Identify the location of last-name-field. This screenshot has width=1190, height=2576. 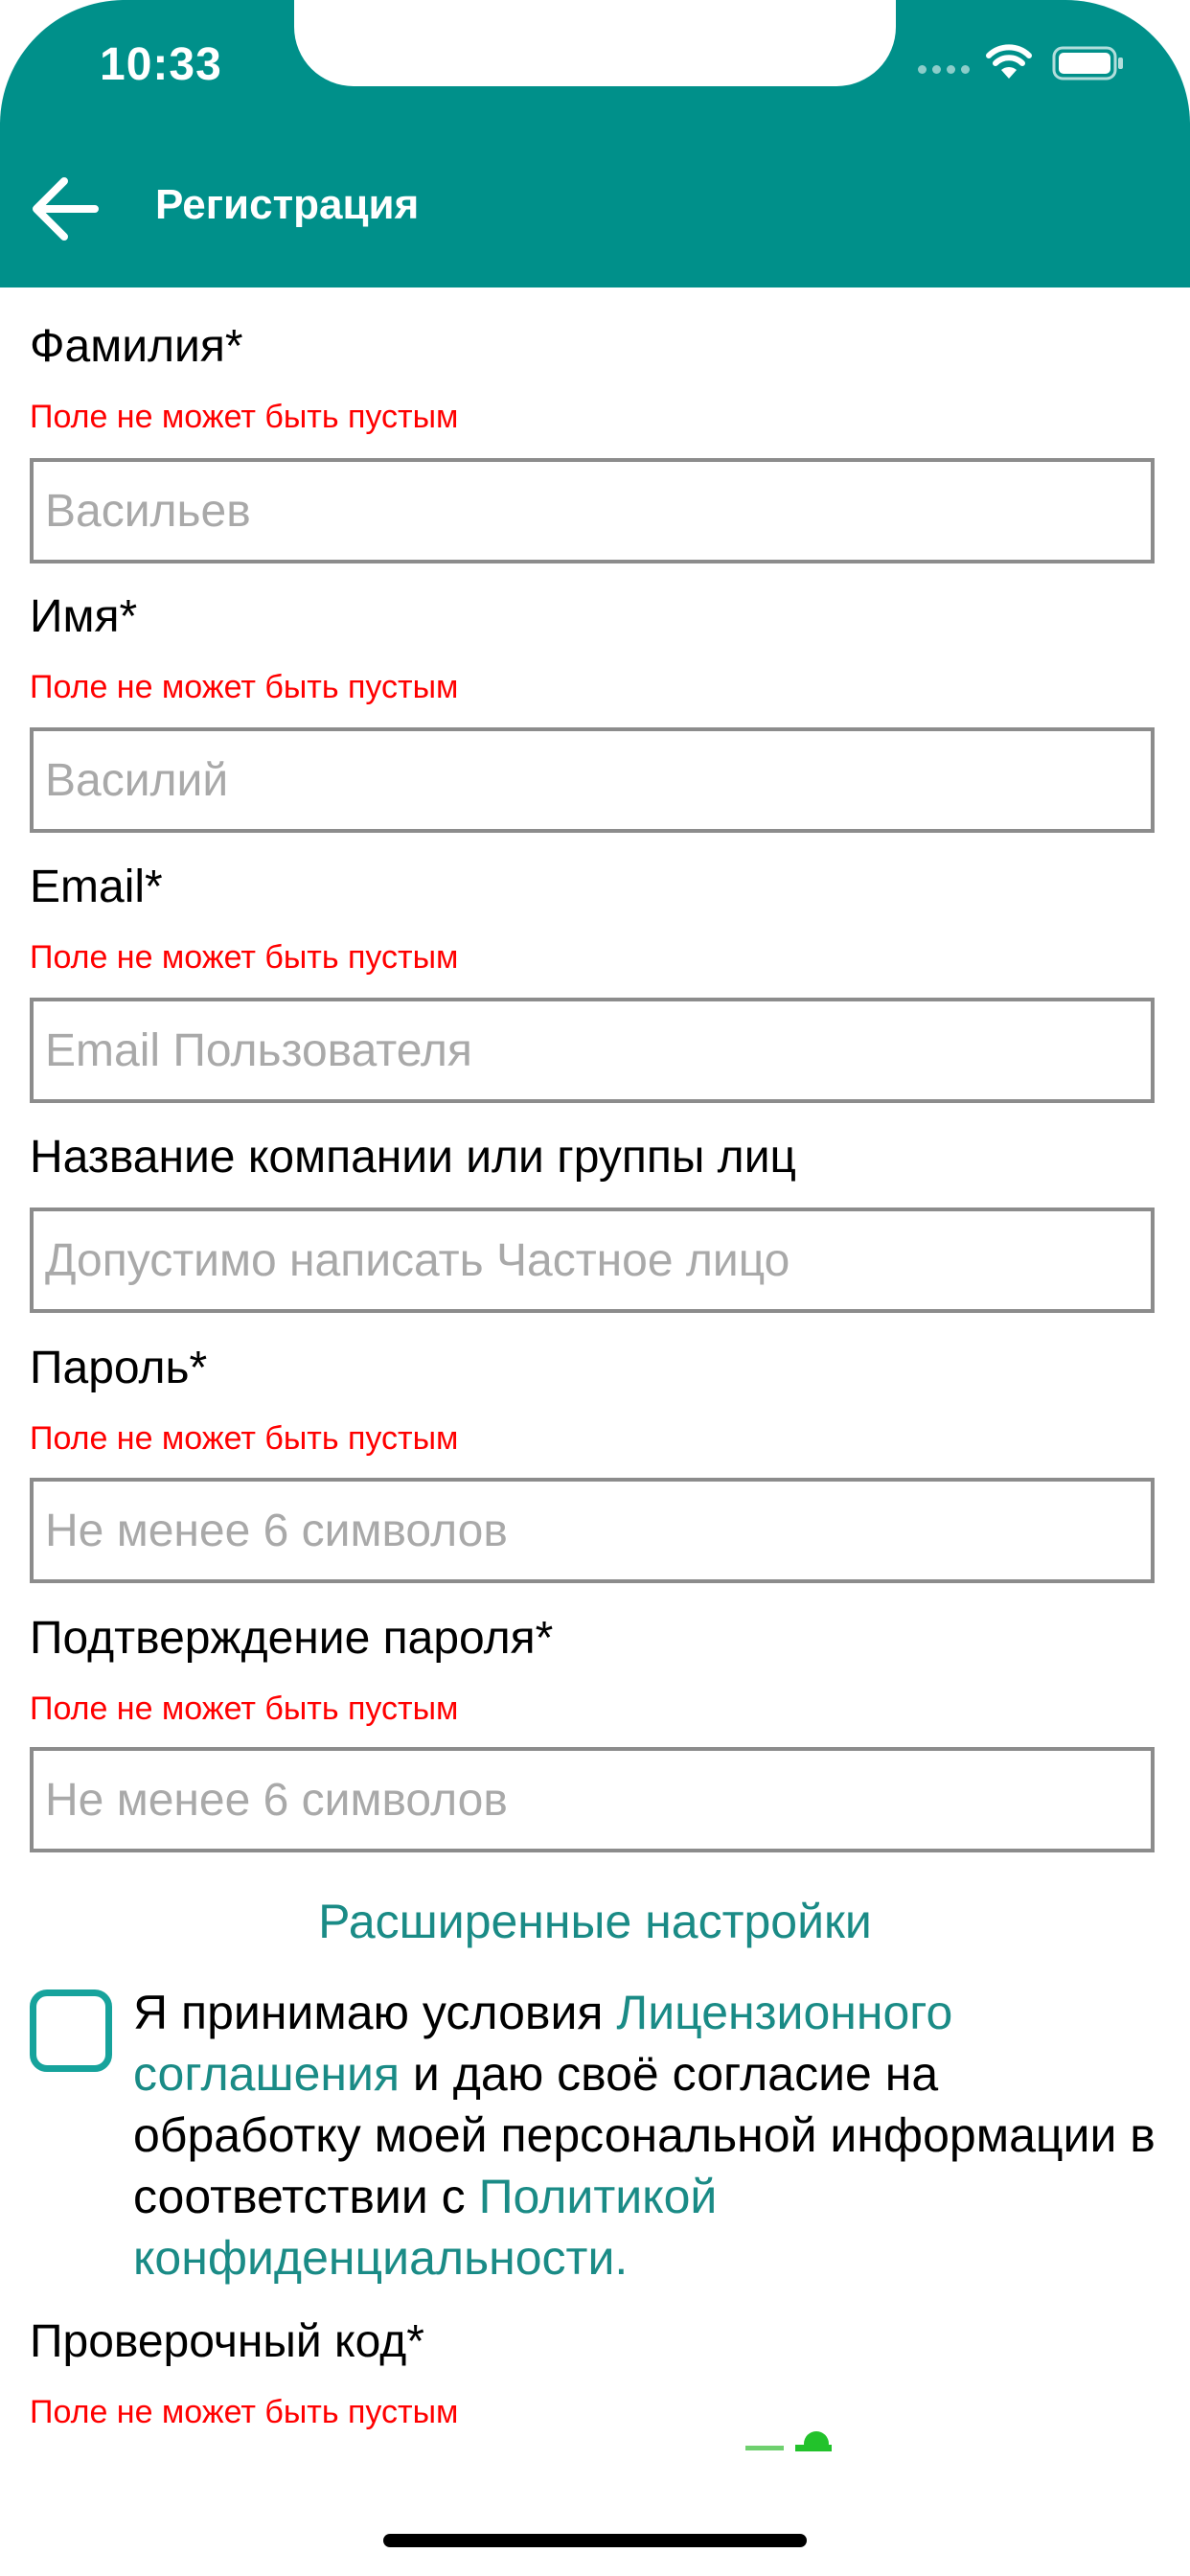
(592, 511).